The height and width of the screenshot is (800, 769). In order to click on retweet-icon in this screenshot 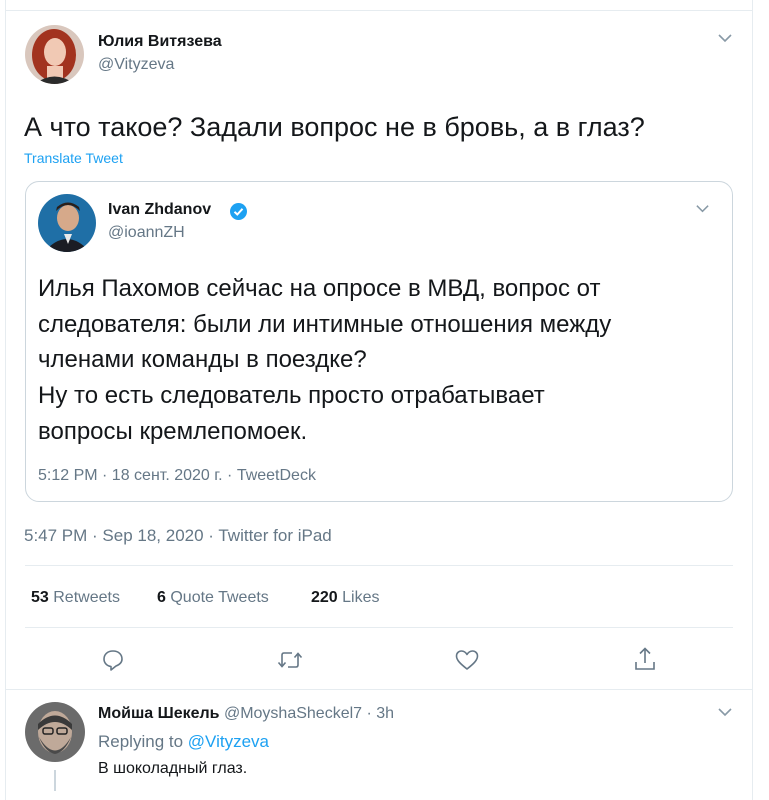, I will do `click(290, 660)`.